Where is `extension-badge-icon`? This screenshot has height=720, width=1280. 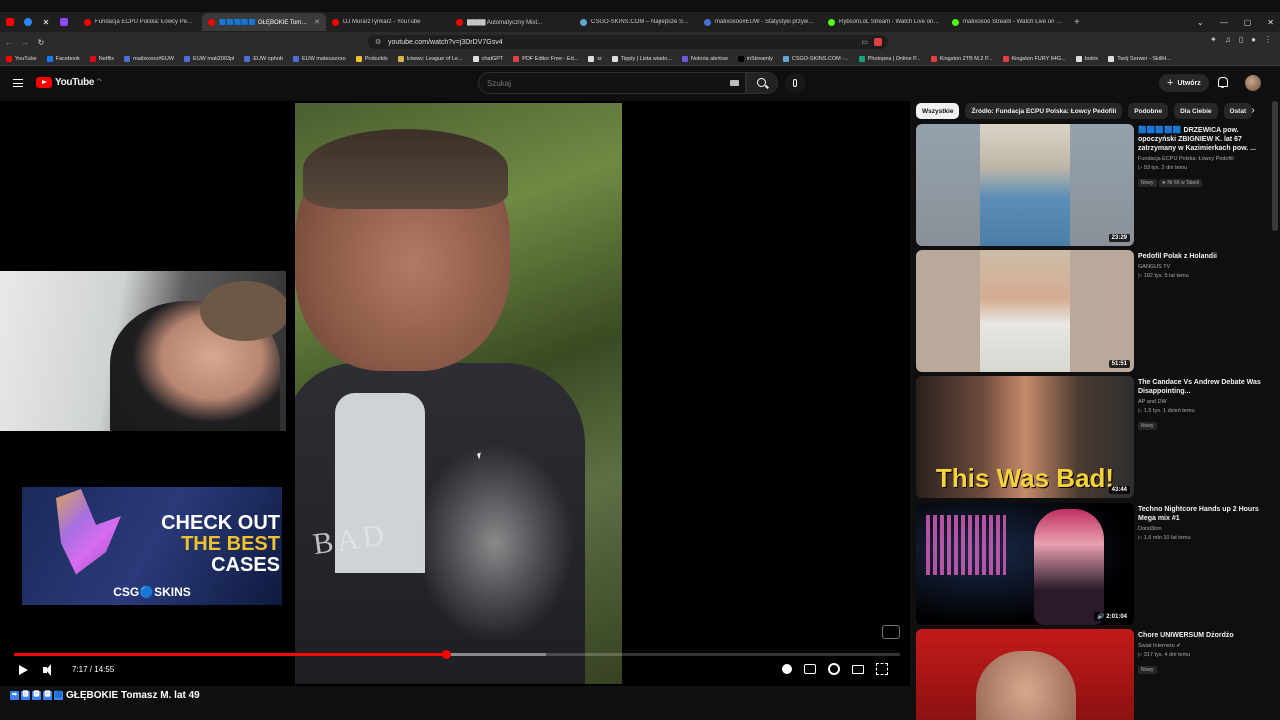
extension-badge-icon is located at coordinates (878, 42).